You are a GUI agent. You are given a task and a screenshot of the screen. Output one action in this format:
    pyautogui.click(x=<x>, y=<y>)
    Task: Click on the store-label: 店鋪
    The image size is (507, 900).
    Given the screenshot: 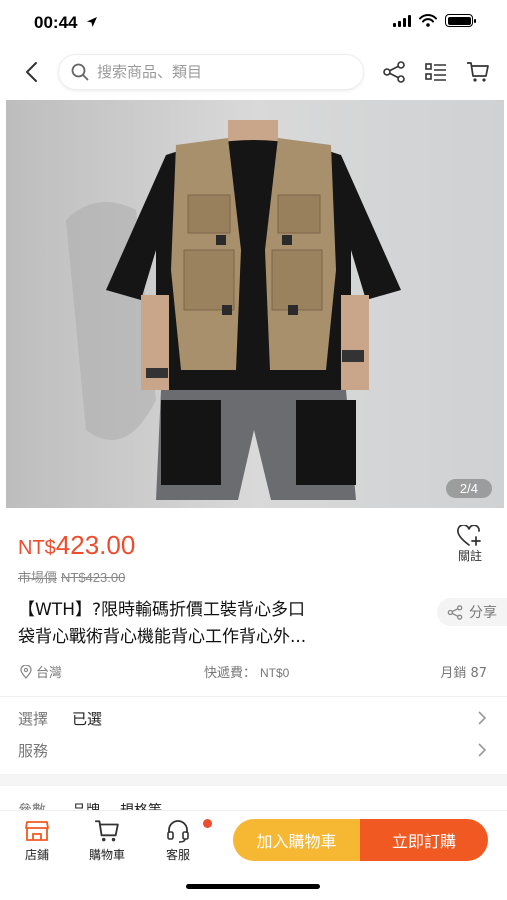 What is the action you would take?
    pyautogui.click(x=36, y=855)
    